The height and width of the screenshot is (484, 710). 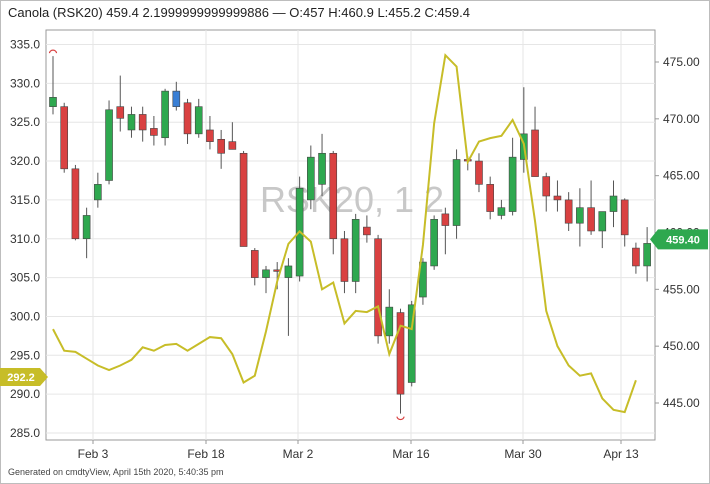 What do you see at coordinates (352, 199) in the screenshot?
I see `watermark-text: RSK20, 1 2` at bounding box center [352, 199].